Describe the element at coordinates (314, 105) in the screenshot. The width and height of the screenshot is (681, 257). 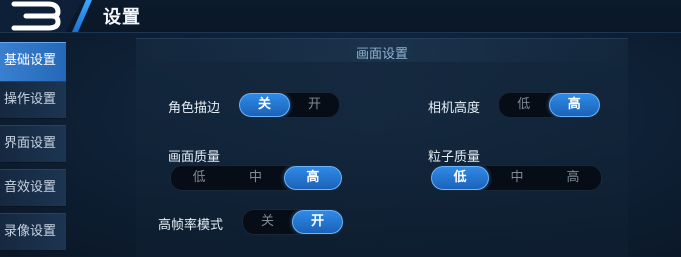
I see `outline-option-on: 开` at that location.